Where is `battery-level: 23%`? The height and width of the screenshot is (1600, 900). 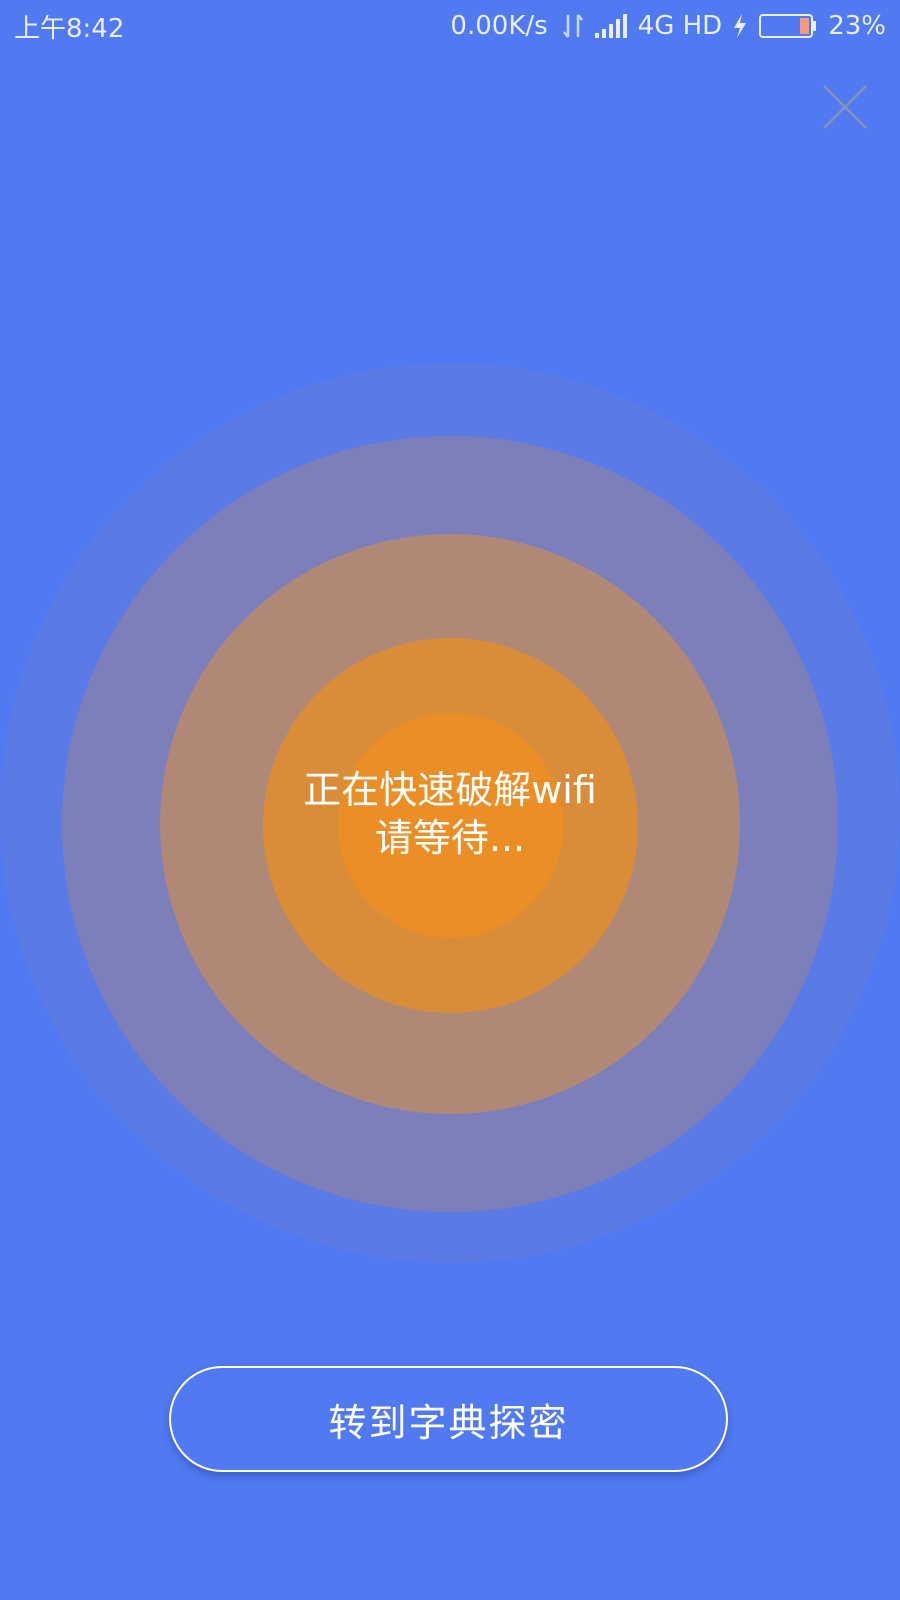 battery-level: 23% is located at coordinates (857, 26).